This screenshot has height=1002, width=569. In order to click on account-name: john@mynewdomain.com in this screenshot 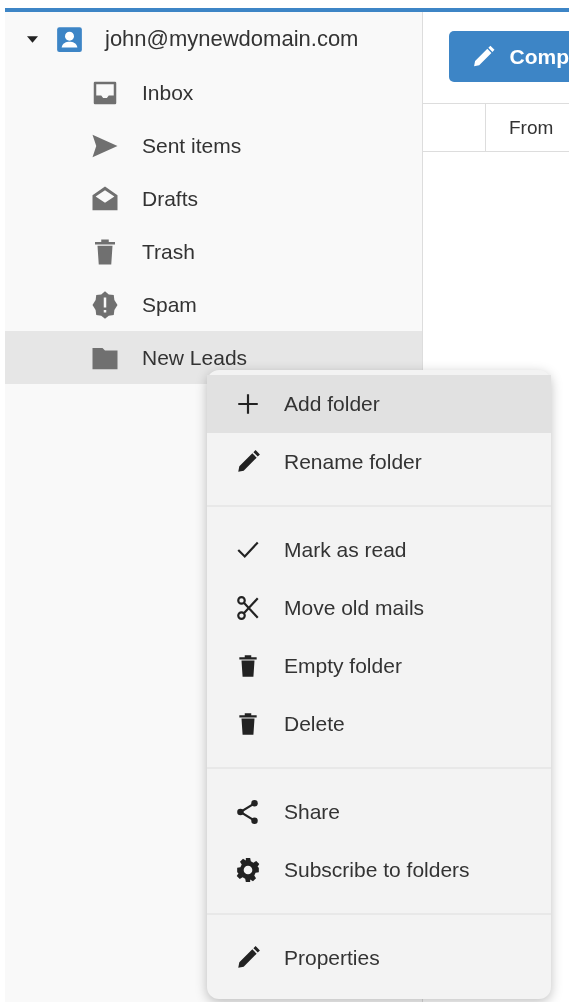, I will do `click(232, 39)`.